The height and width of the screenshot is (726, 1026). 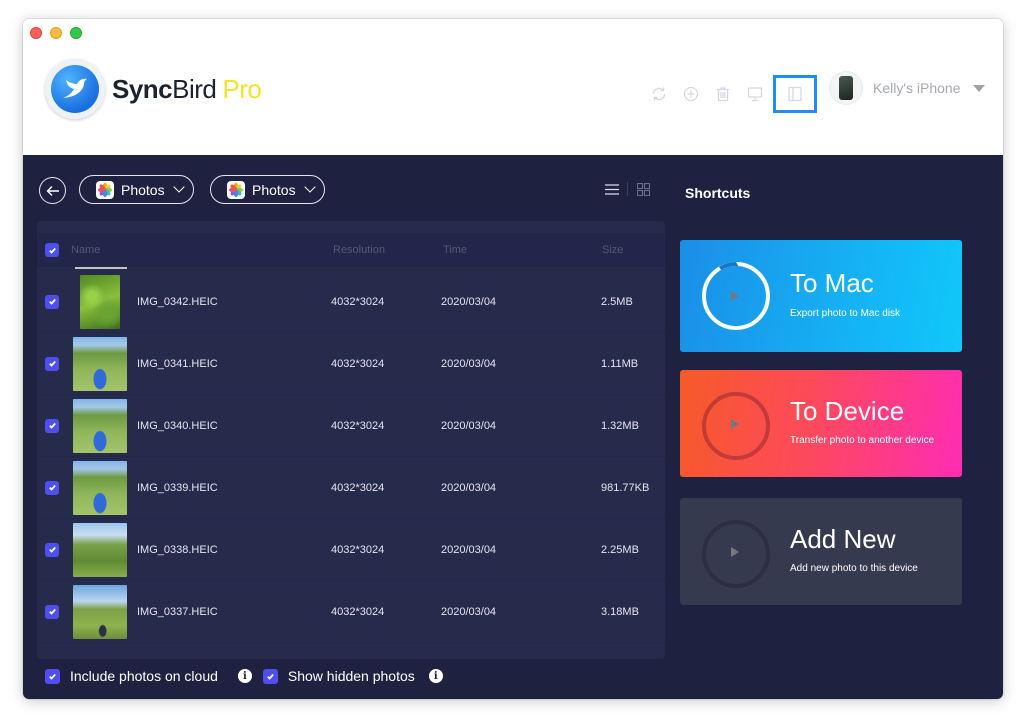 I want to click on partial-thumbnail, so click(x=101, y=268).